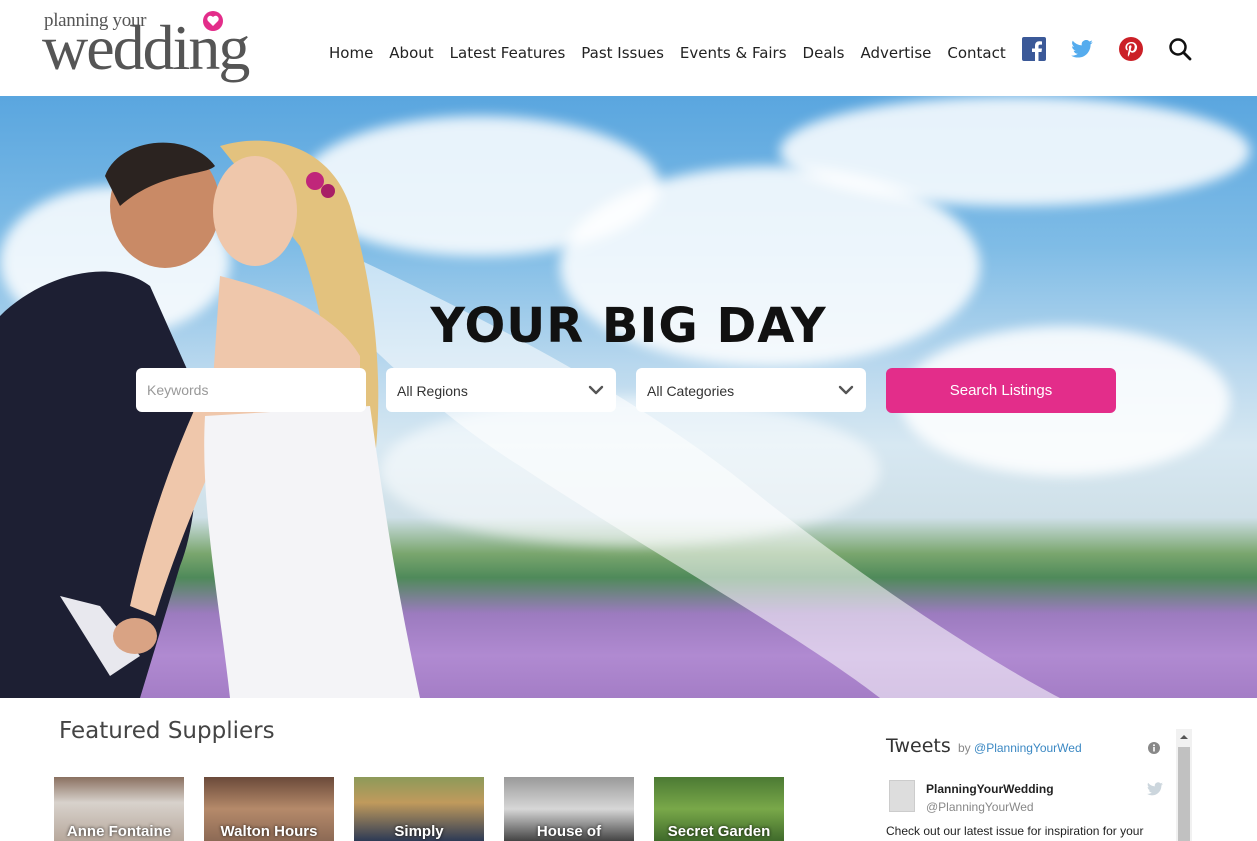 This screenshot has height=841, width=1257. What do you see at coordinates (902, 796) in the screenshot?
I see `tweet-author-avatar` at bounding box center [902, 796].